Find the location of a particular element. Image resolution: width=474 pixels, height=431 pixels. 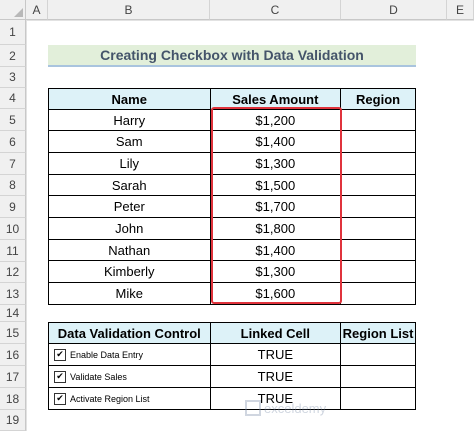

checkbox-control: ✔ Validate Sales is located at coordinates (129, 376).